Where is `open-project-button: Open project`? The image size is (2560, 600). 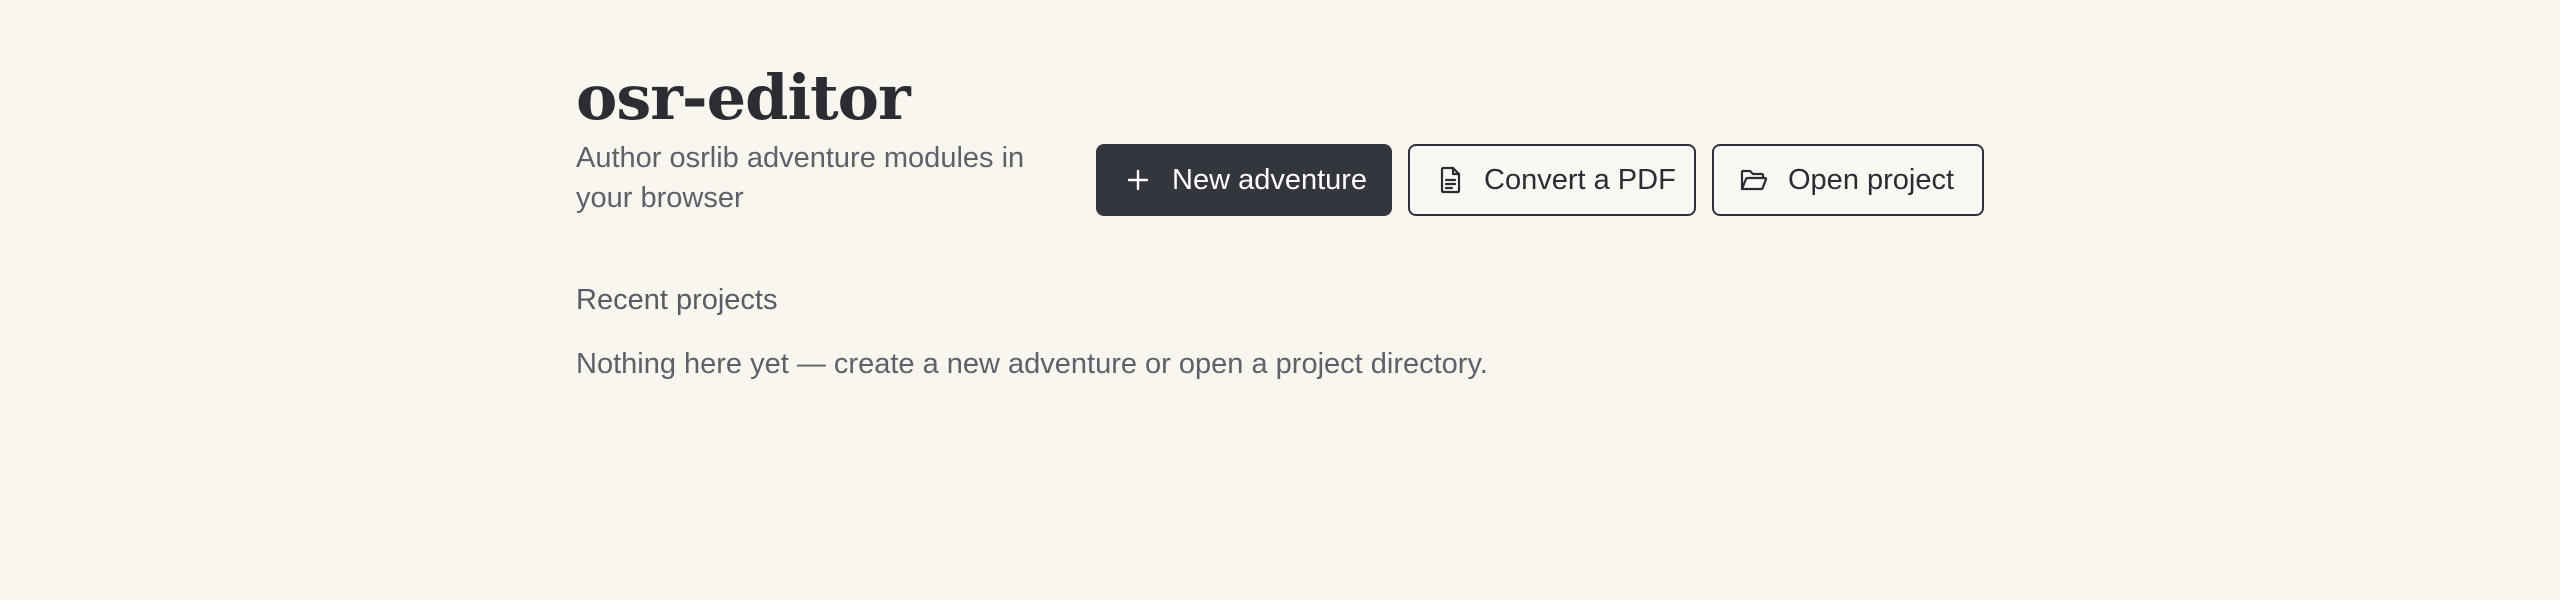
open-project-button: Open project is located at coordinates (1848, 180).